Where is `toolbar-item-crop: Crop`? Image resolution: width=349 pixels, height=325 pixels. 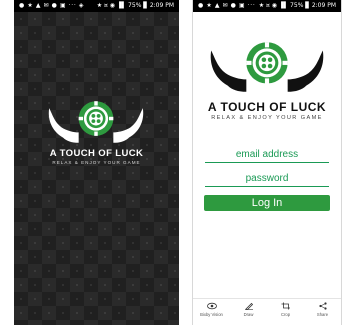
toolbar-item-crop: Crop is located at coordinates (285, 312).